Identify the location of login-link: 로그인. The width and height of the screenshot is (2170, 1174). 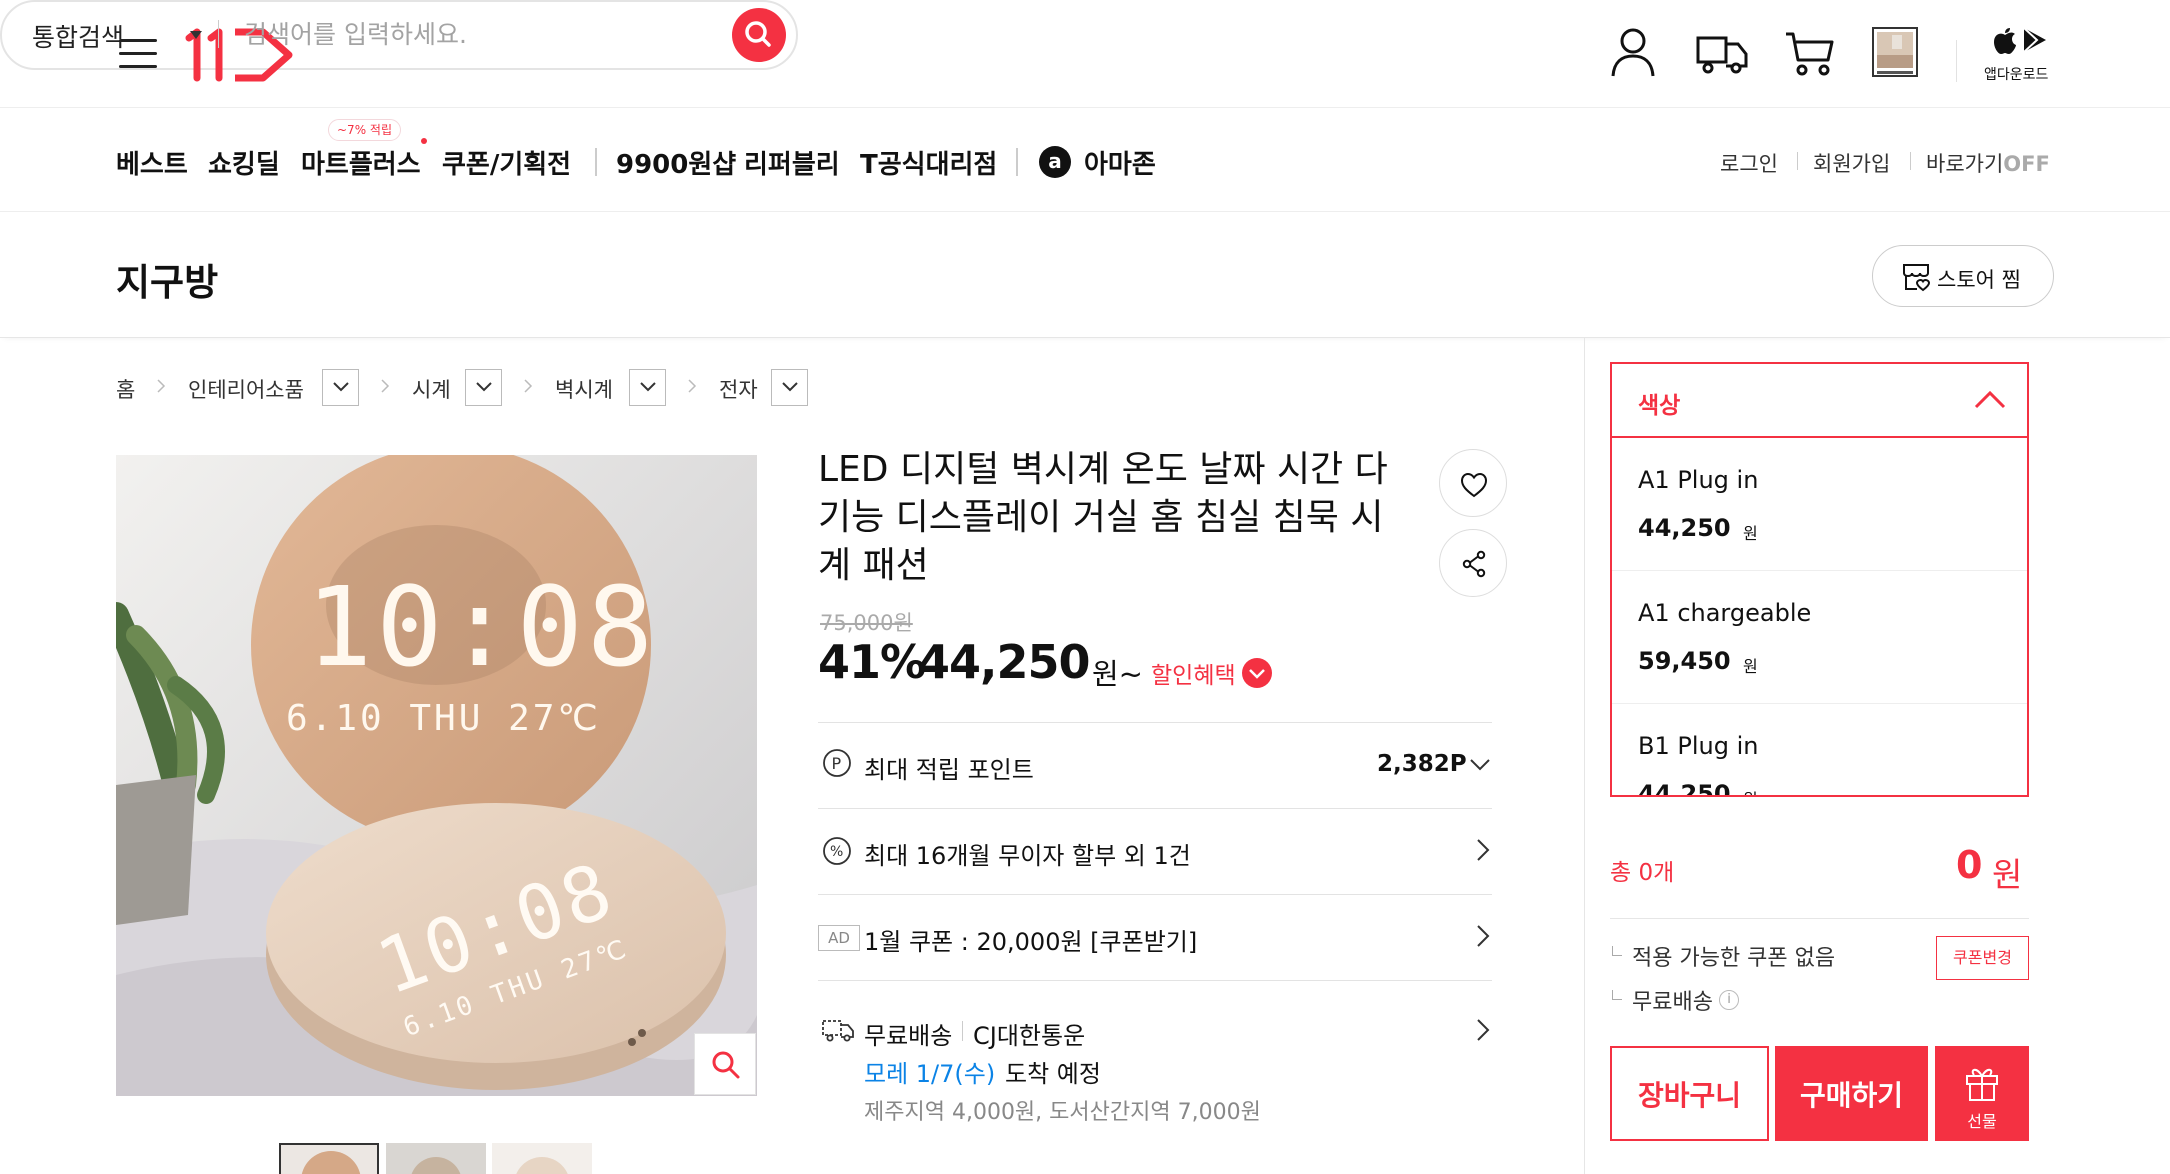
(1749, 163).